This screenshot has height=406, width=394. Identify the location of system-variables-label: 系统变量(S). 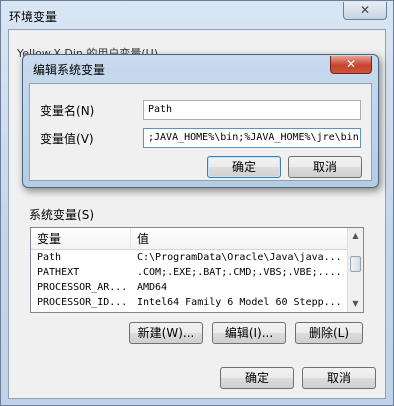
(61, 214).